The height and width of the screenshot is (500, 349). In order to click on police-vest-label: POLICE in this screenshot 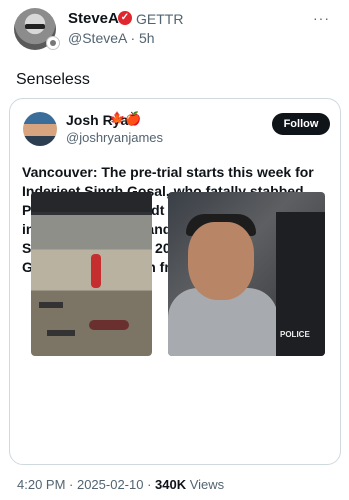, I will do `click(295, 334)`.